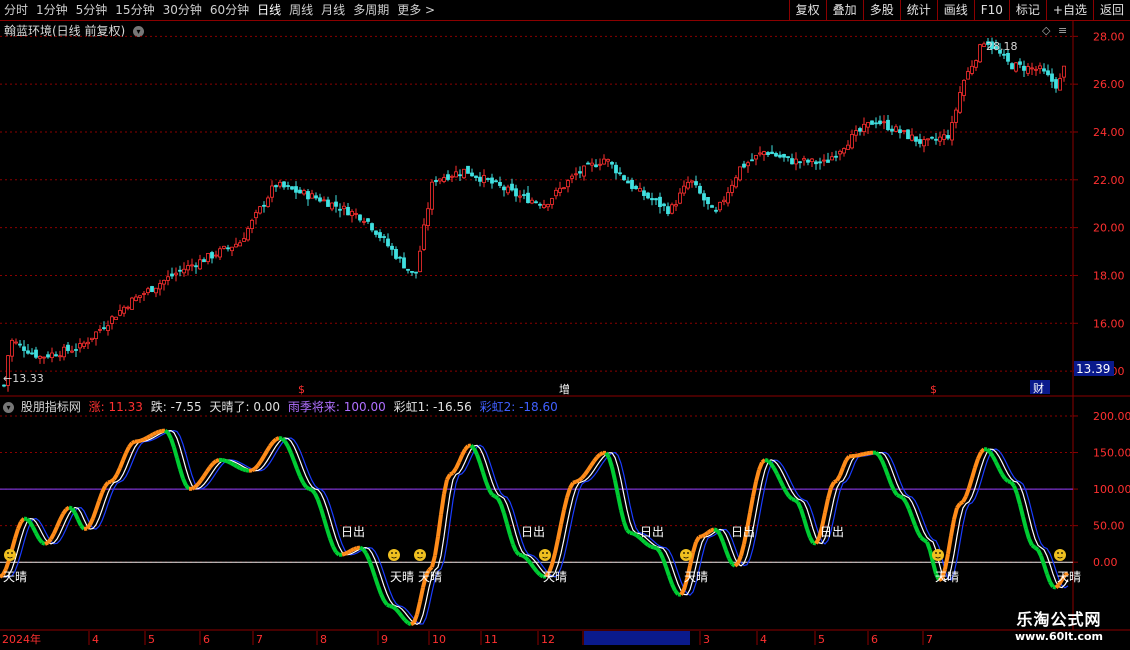 The height and width of the screenshot is (650, 1130). Describe the element at coordinates (301, 10) in the screenshot. I see `tab-weekly: 周线` at that location.